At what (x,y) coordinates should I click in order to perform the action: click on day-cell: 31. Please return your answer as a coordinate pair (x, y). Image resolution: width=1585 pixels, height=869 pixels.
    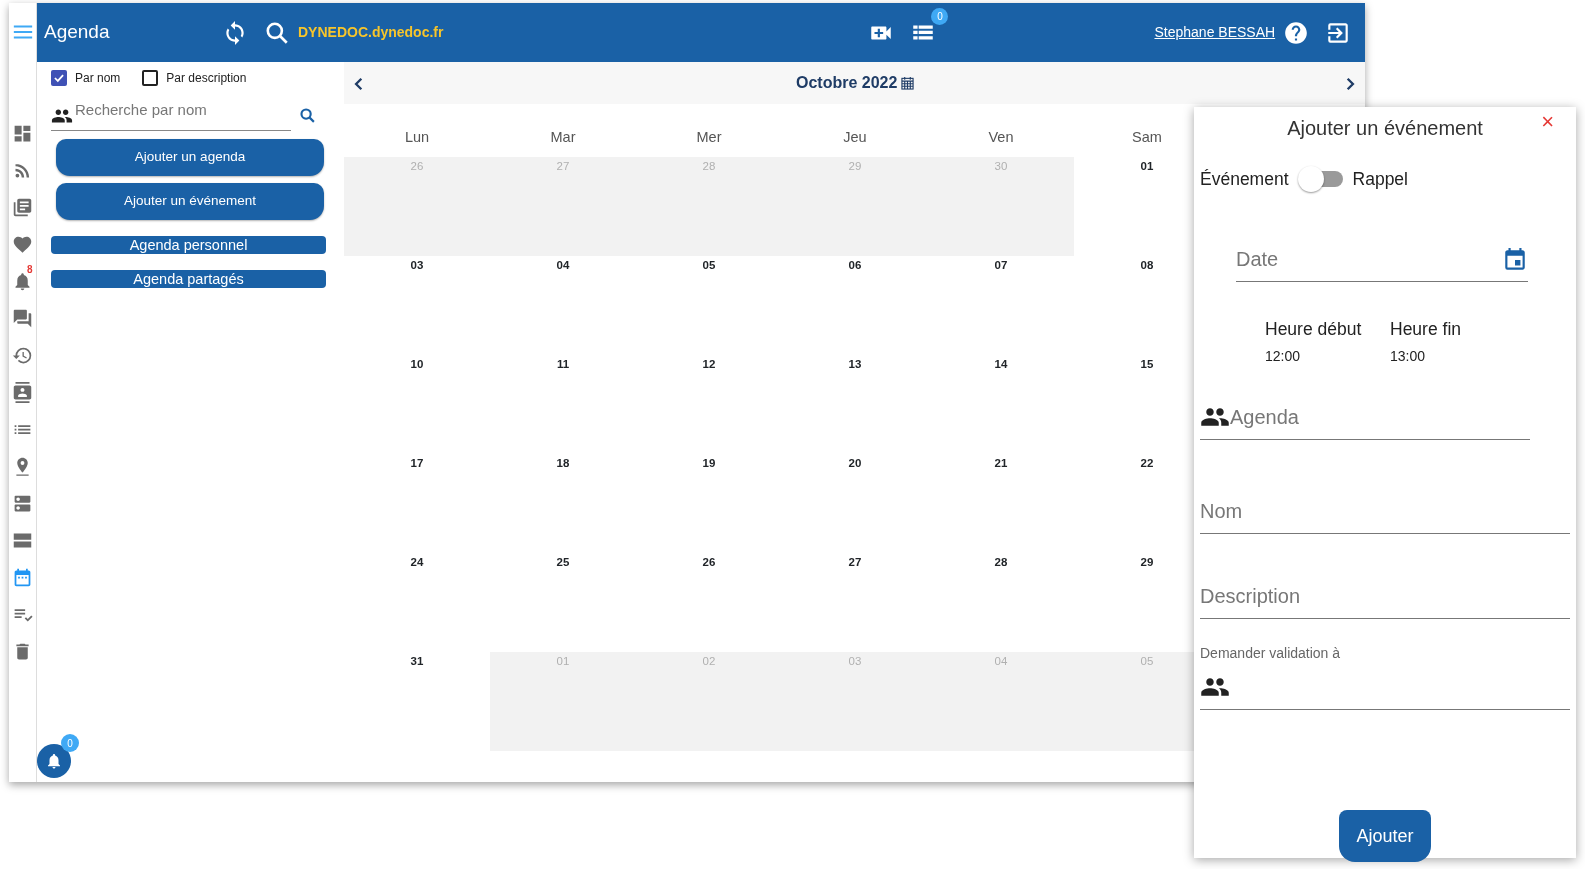
    Looking at the image, I should click on (417, 701).